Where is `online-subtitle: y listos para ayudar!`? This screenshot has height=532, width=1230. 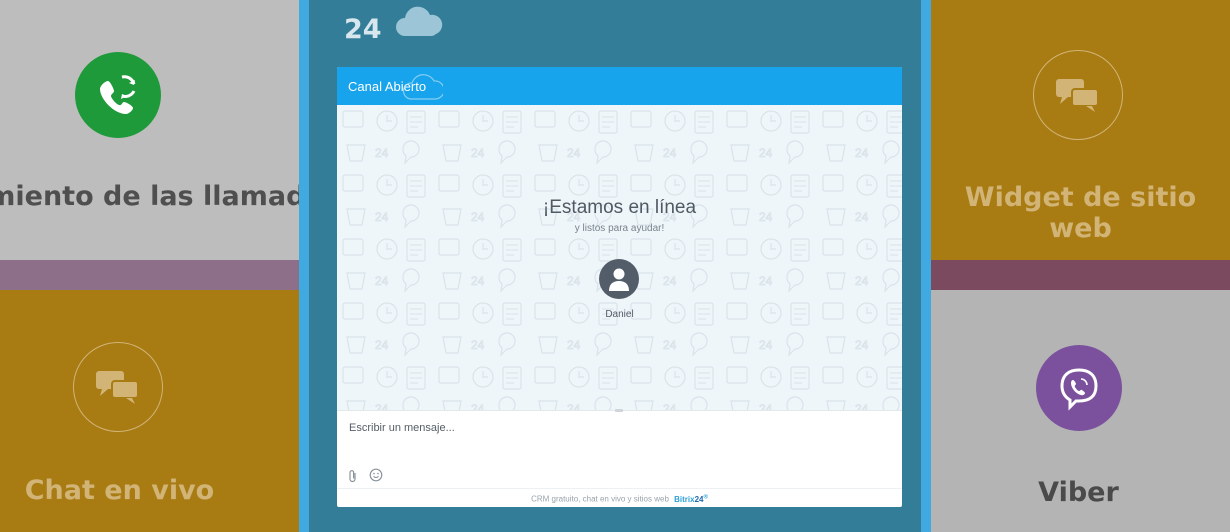 online-subtitle: y listos para ayudar! is located at coordinates (619, 228).